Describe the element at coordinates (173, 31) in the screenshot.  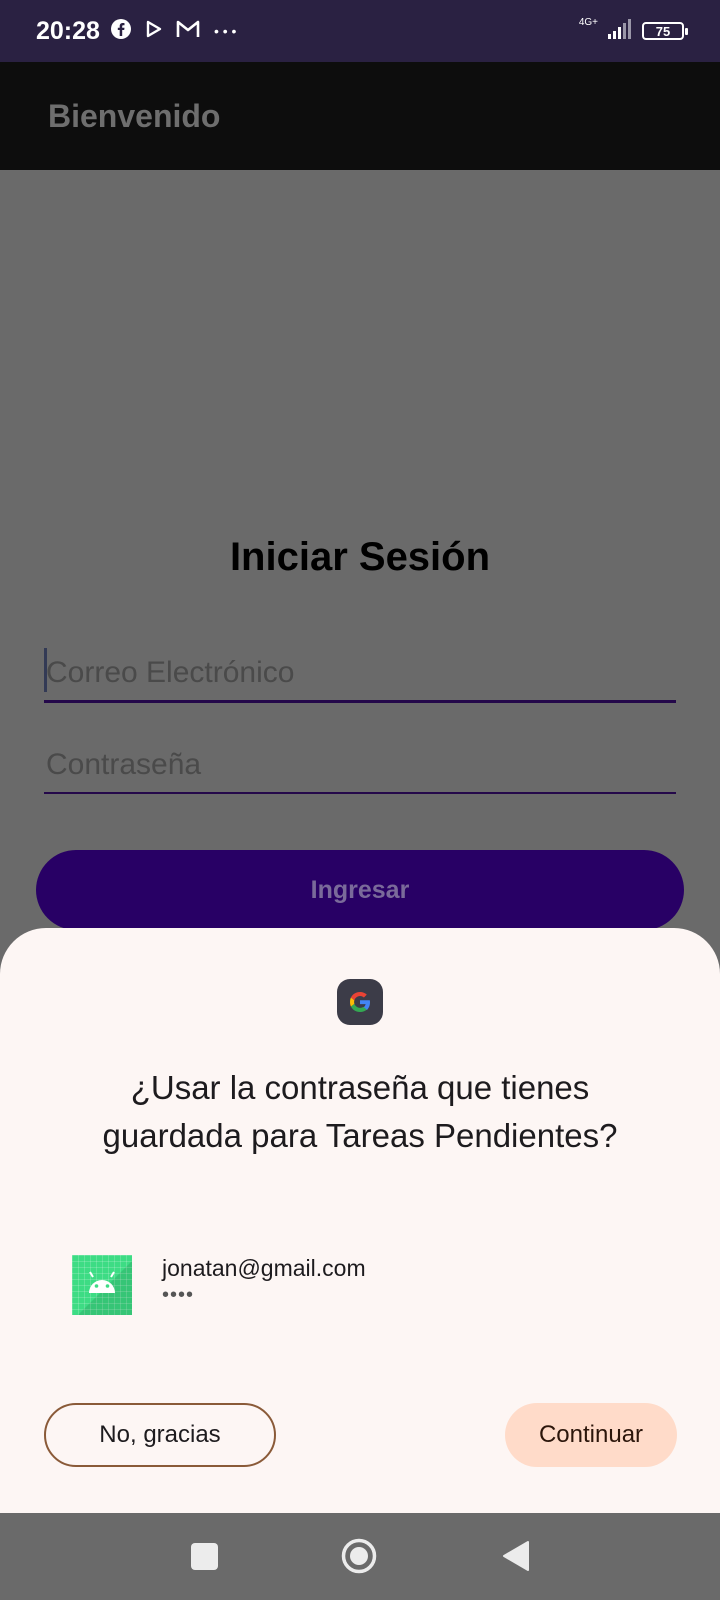
I see `notification-icons: • • •` at that location.